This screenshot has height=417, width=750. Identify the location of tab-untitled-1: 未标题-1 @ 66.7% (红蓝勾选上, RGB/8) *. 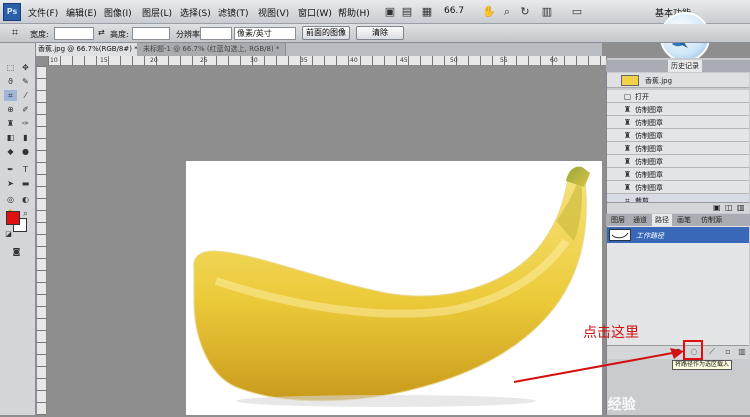
(212, 49).